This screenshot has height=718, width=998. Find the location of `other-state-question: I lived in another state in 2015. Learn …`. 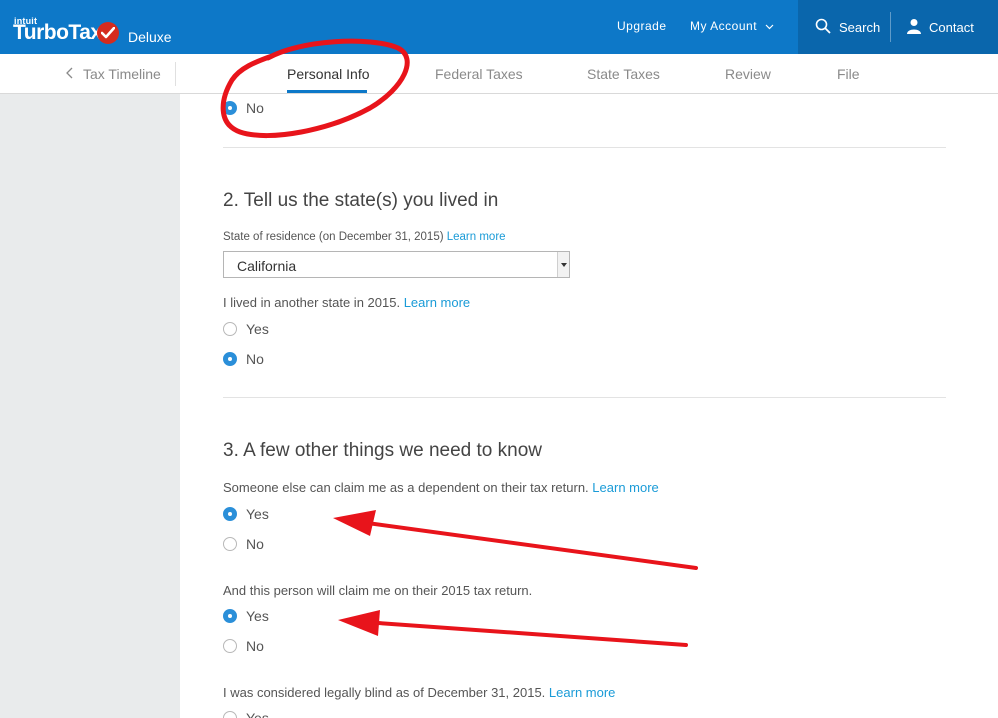

other-state-question: I lived in another state in 2015. Learn … is located at coordinates (346, 302).